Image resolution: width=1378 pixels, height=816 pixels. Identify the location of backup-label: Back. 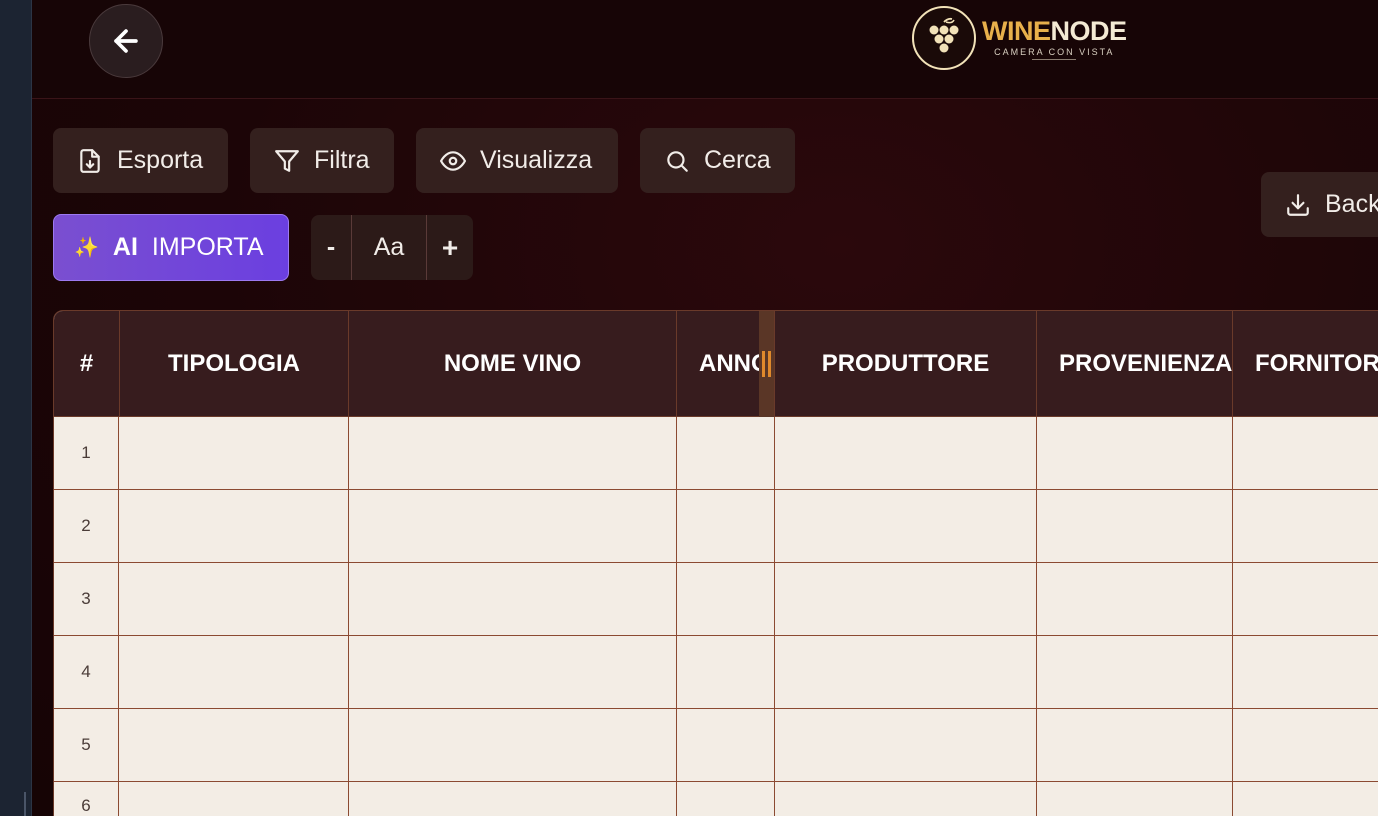
(1351, 204).